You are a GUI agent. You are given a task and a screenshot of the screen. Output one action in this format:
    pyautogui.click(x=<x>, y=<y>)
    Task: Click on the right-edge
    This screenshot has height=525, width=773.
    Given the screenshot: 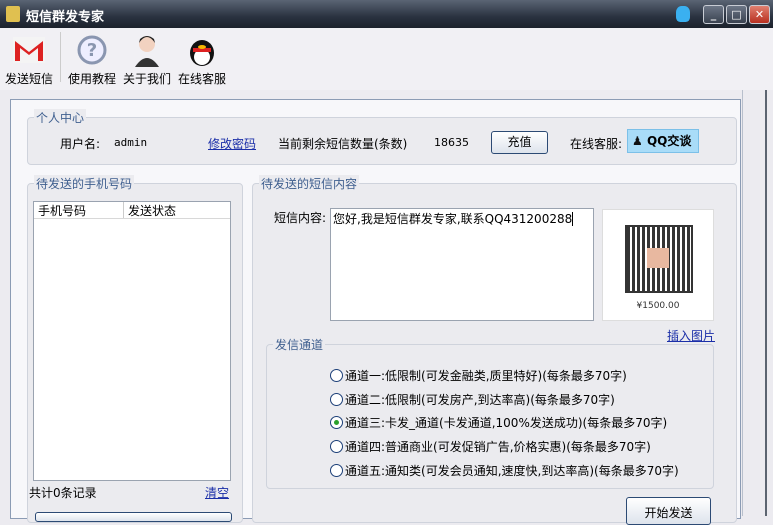 What is the action you would take?
    pyautogui.click(x=757, y=303)
    